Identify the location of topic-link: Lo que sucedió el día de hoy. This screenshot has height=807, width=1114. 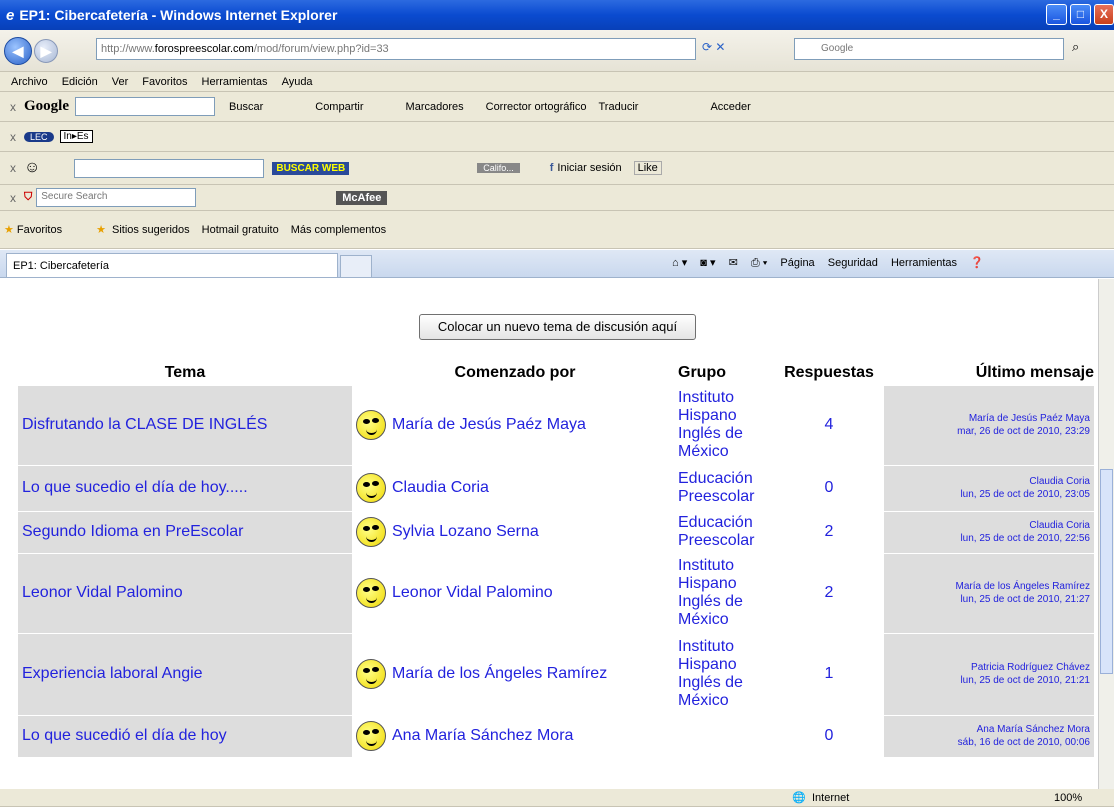
(185, 735).